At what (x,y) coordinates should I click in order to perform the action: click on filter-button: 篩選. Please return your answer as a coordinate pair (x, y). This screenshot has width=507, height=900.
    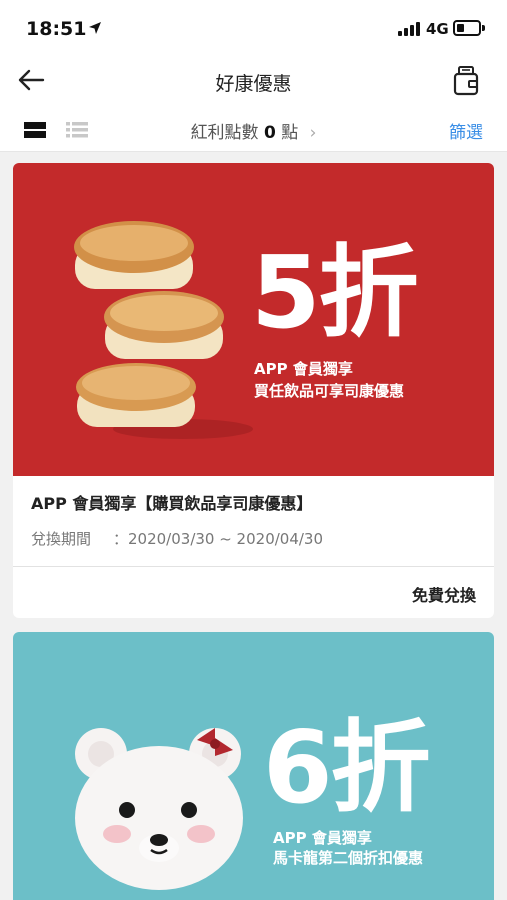
    Looking at the image, I should click on (466, 130).